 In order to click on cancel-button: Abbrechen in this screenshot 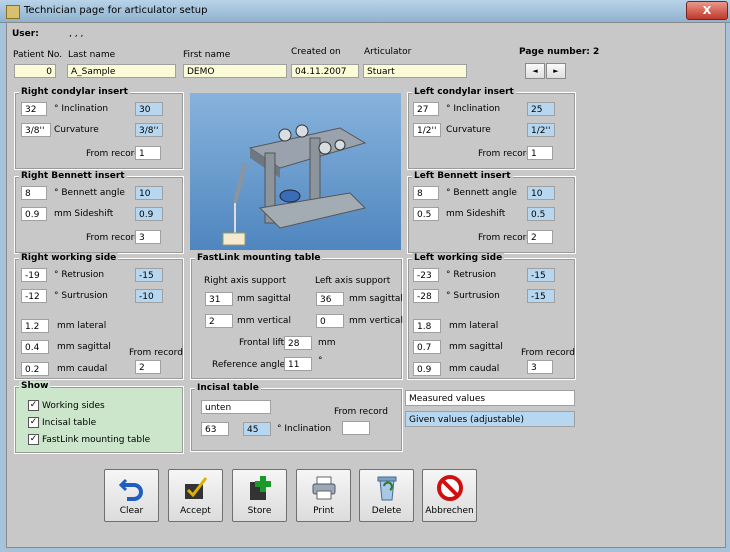, I will do `click(449, 495)`.